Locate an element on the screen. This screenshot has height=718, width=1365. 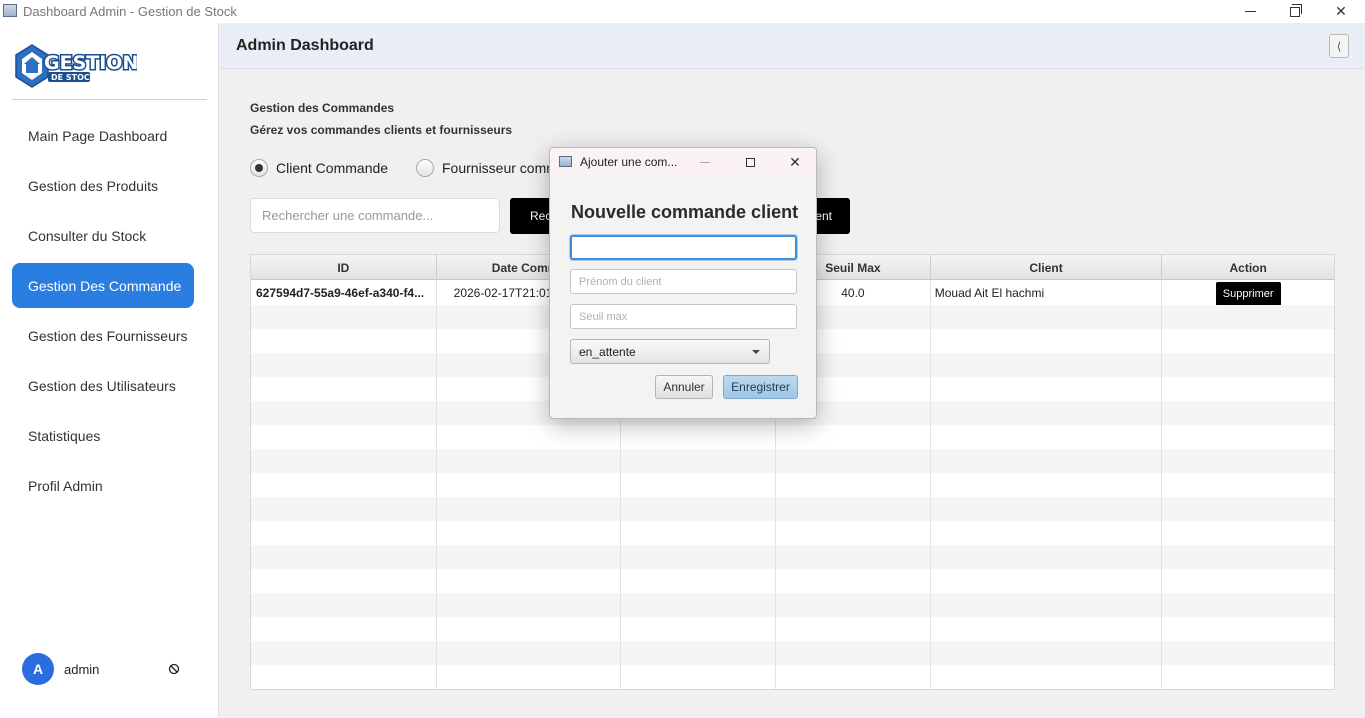
radio-fournisseur-label: Fournisseur comm is located at coordinates (500, 168).